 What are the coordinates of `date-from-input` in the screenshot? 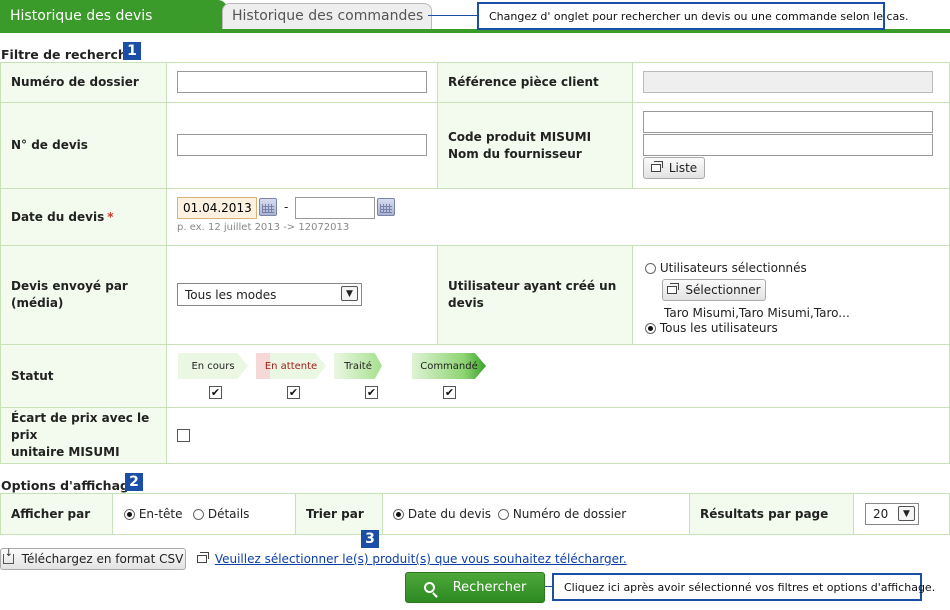 It's located at (217, 208).